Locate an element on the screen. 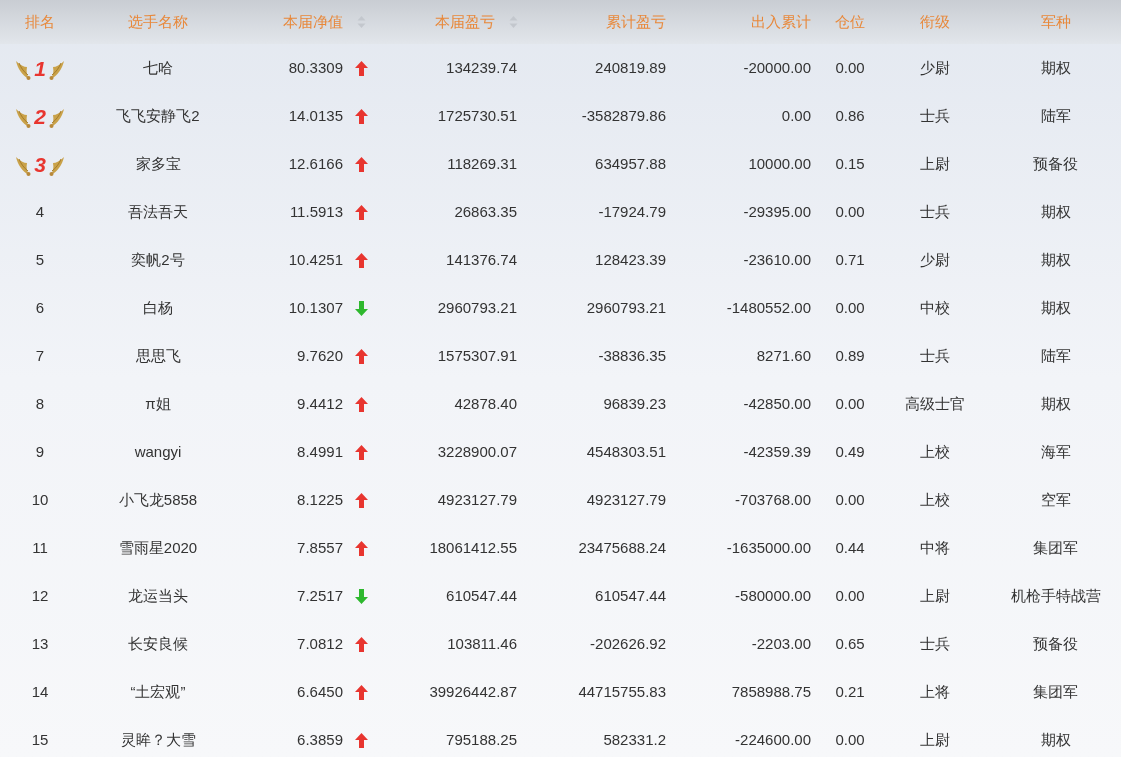 The height and width of the screenshot is (757, 1121). net-value: 10.1307 is located at coordinates (315, 307).